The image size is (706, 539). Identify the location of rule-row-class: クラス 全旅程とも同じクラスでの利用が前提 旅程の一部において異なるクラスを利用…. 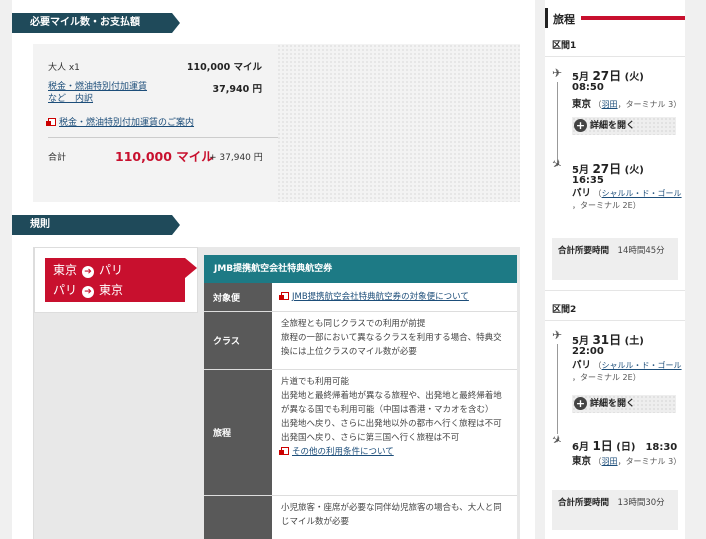
(360, 341).